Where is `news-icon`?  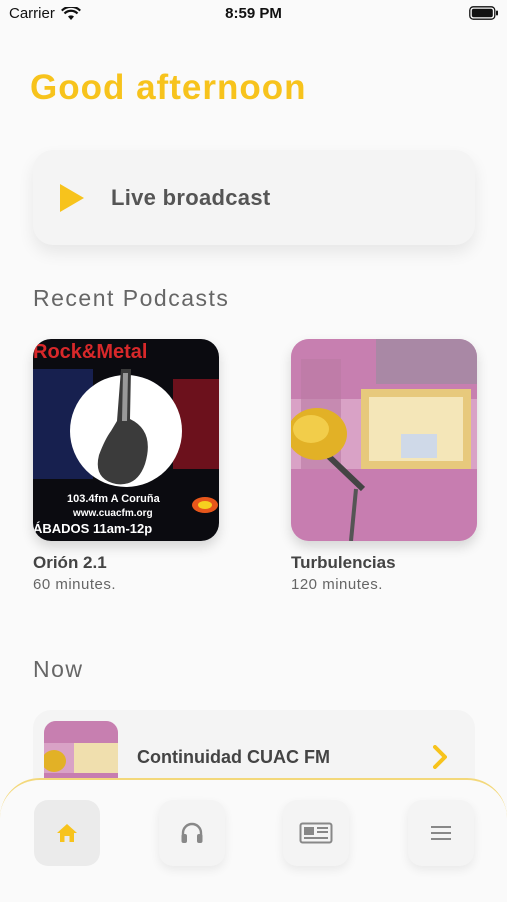 news-icon is located at coordinates (316, 833).